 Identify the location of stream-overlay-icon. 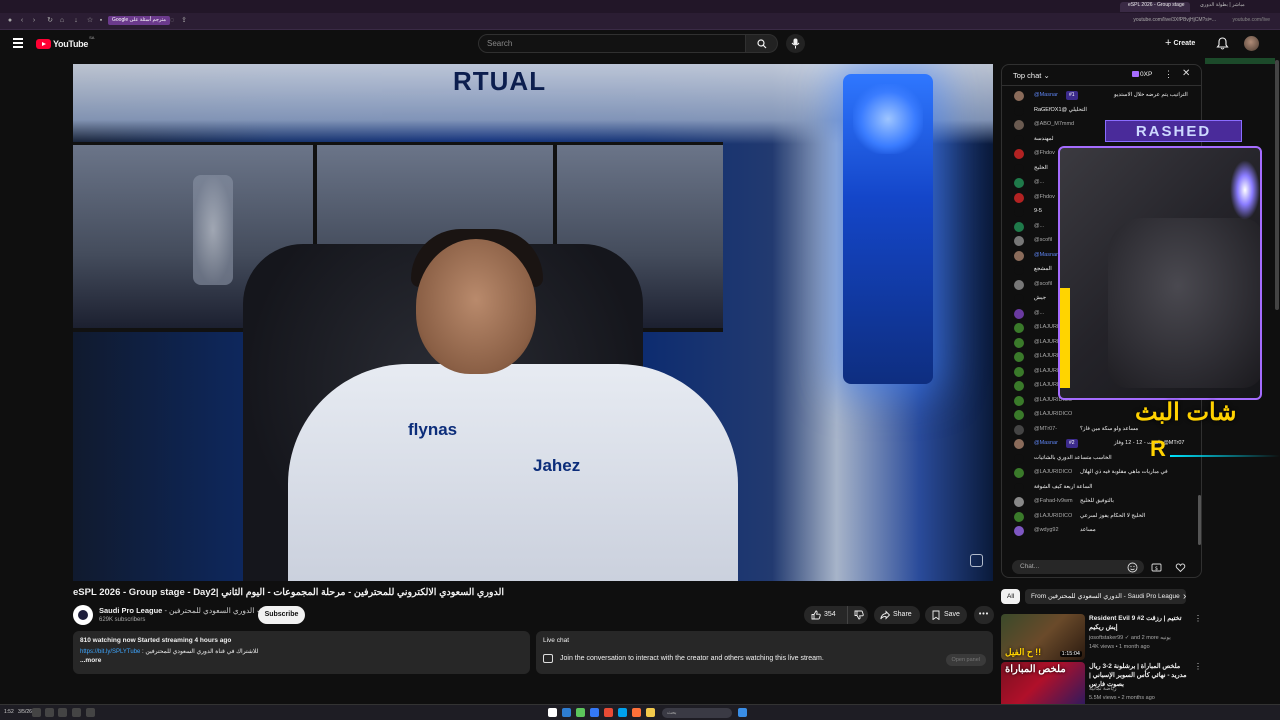
(976, 560).